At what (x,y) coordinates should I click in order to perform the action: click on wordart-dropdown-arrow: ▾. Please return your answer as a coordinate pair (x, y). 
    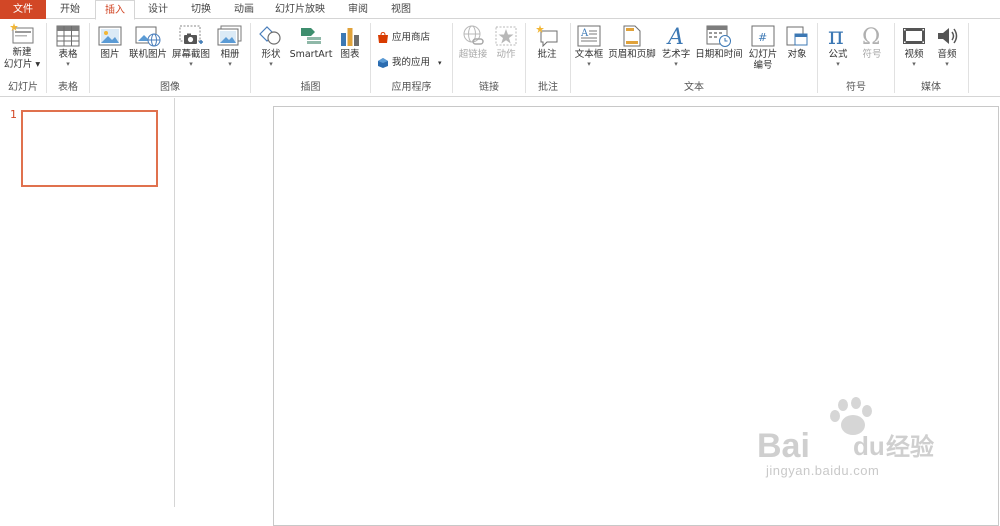
    Looking at the image, I should click on (676, 64).